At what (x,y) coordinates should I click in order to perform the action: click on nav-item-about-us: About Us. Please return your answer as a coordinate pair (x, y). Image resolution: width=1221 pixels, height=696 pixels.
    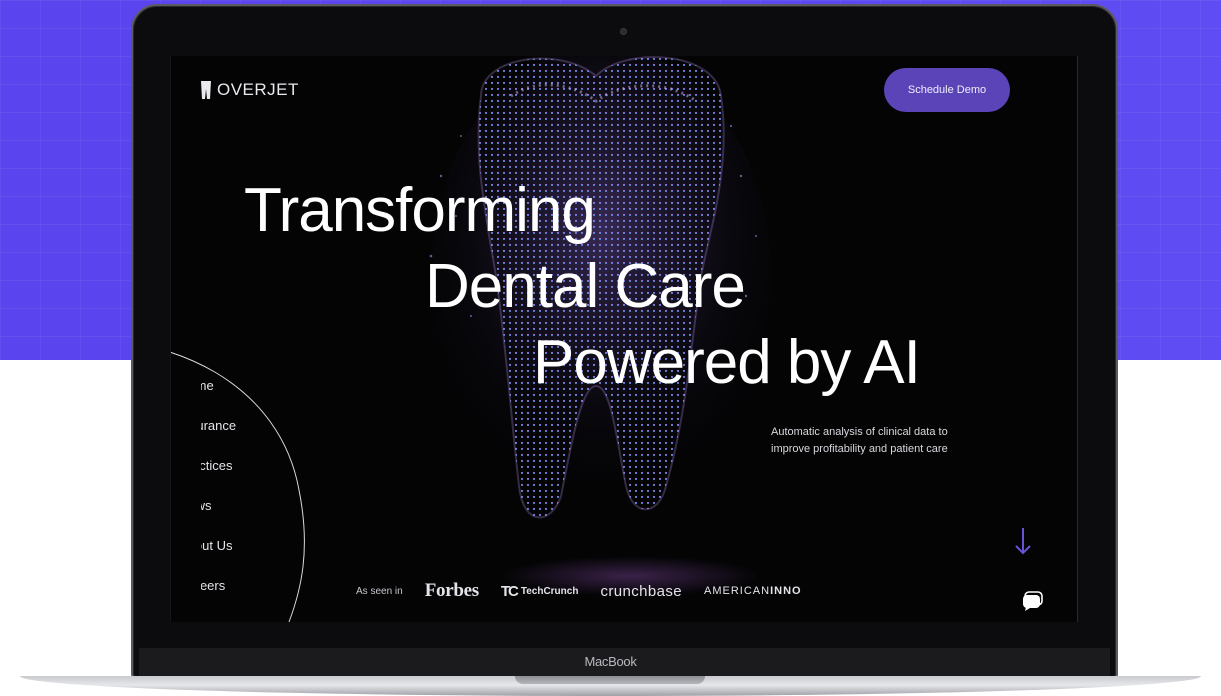
    Looking at the image, I should click on (231, 558).